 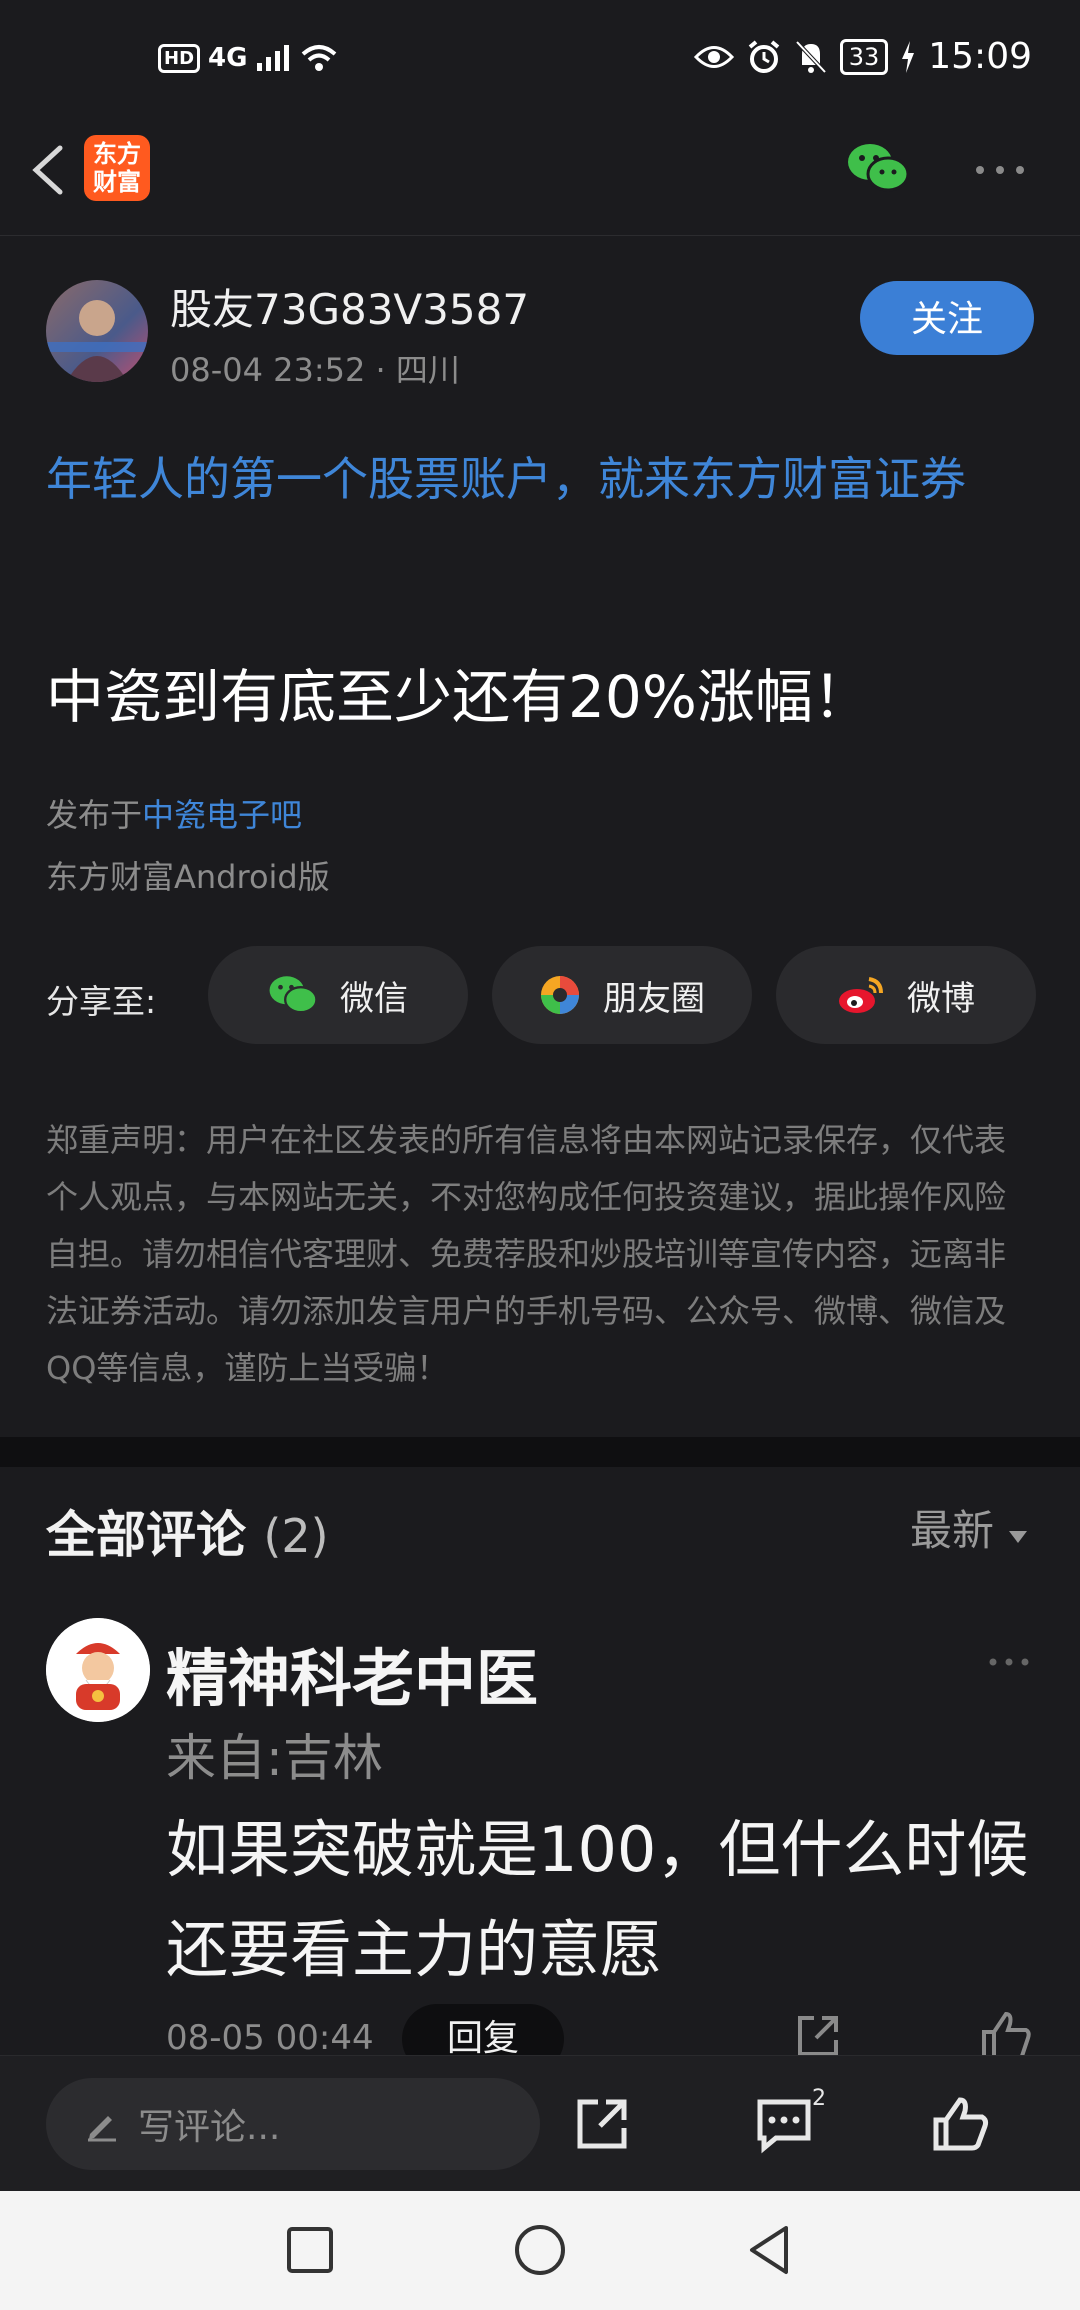 What do you see at coordinates (1018, 1537) in the screenshot?
I see `caret-down-icon` at bounding box center [1018, 1537].